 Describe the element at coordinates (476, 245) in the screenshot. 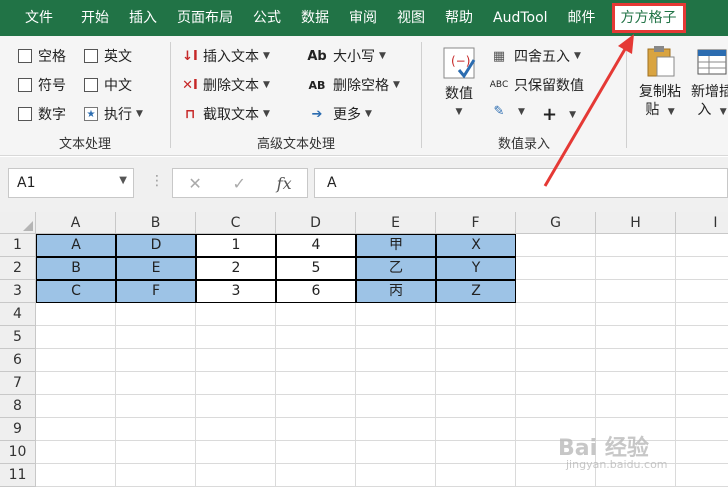

I see `grid-cell: X` at that location.